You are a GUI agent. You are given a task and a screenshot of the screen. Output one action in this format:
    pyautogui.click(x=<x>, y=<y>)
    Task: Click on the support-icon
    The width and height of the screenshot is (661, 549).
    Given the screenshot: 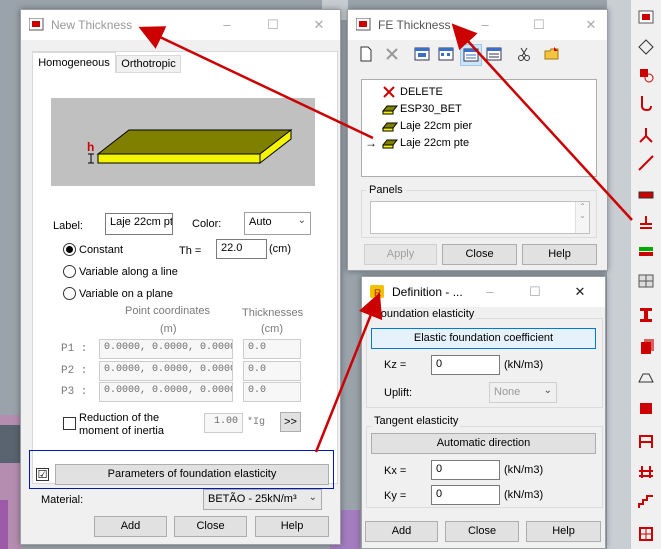 What is the action you would take?
    pyautogui.click(x=646, y=223)
    